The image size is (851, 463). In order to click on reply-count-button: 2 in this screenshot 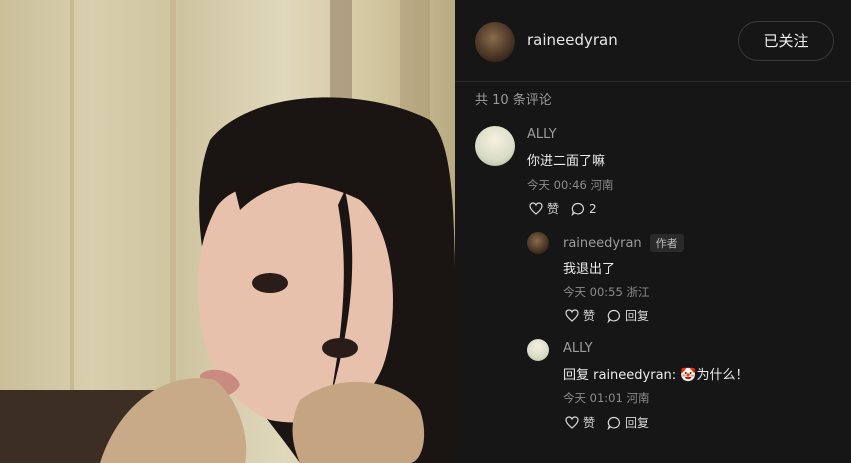, I will do `click(584, 209)`.